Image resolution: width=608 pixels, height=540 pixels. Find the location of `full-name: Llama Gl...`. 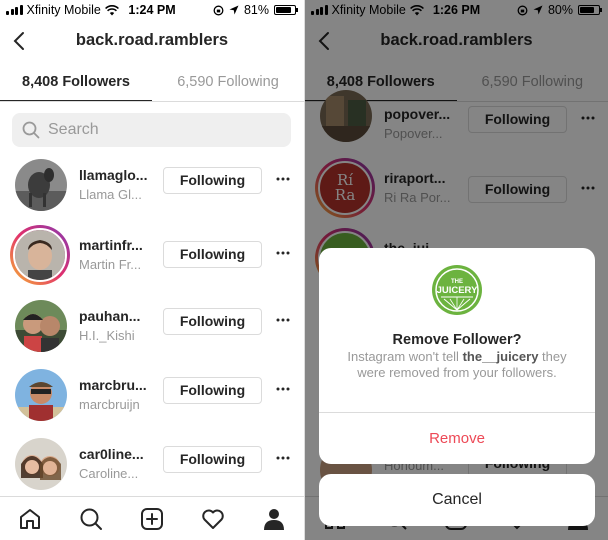

full-name: Llama Gl... is located at coordinates (110, 194).